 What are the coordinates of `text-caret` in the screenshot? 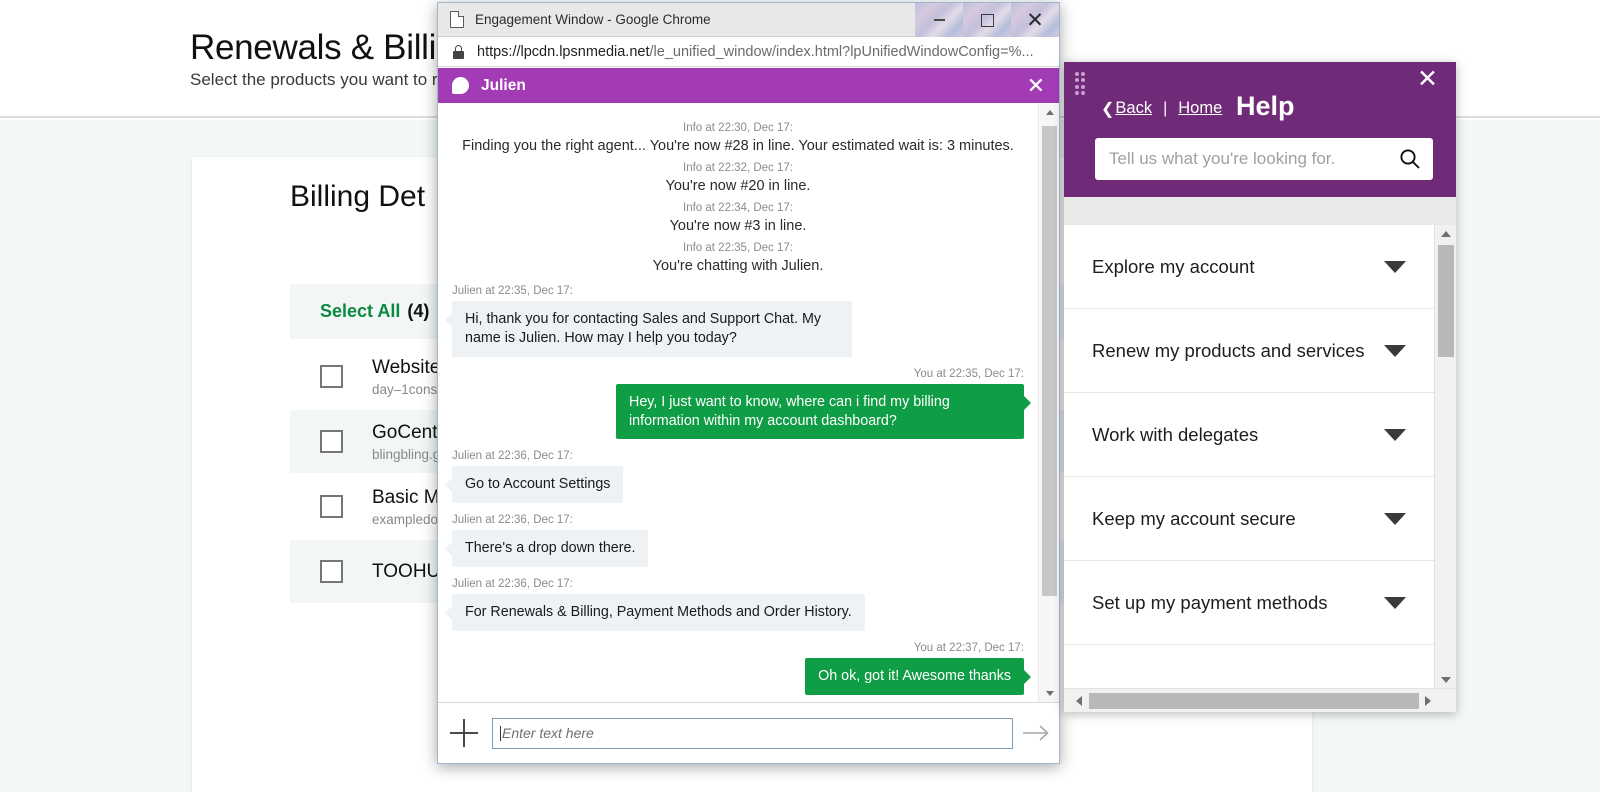 It's located at (500, 733).